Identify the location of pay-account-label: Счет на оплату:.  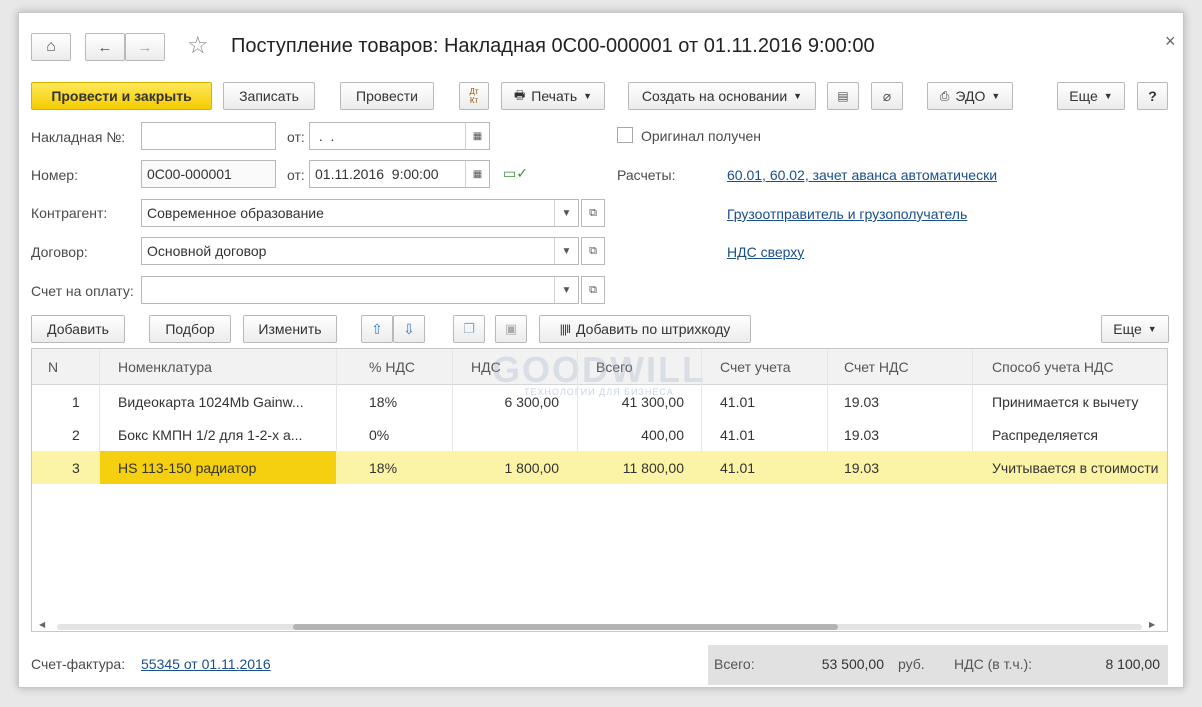
(82, 291).